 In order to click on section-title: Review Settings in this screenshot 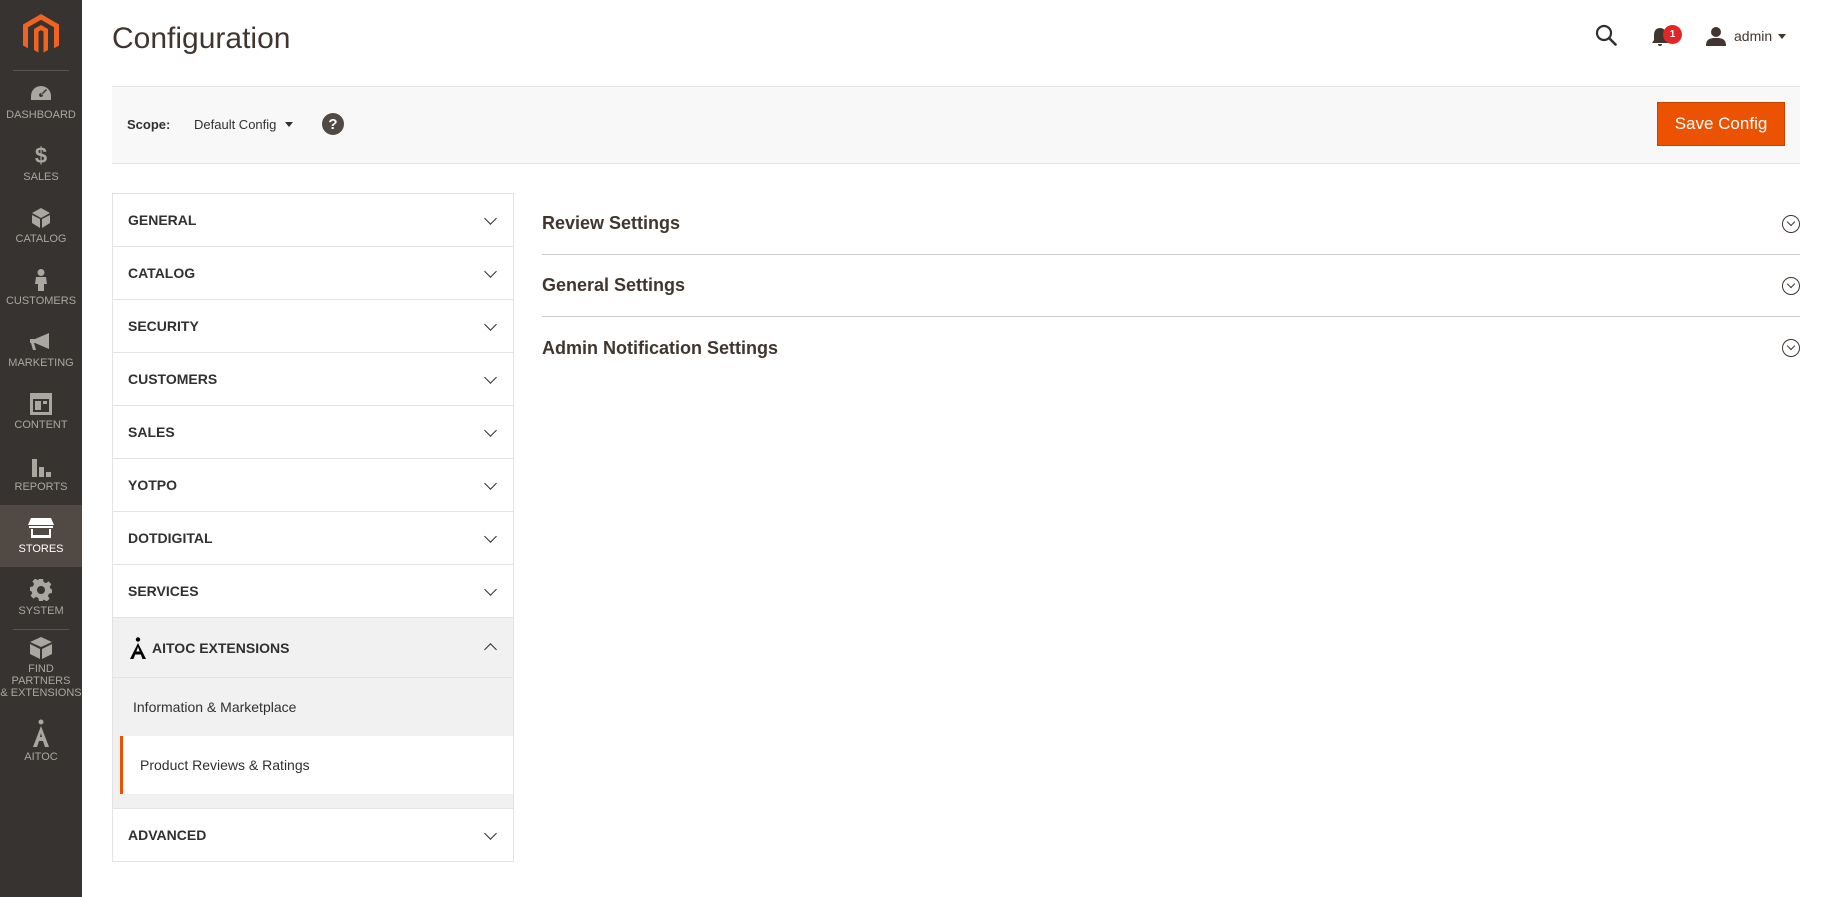, I will do `click(611, 223)`.